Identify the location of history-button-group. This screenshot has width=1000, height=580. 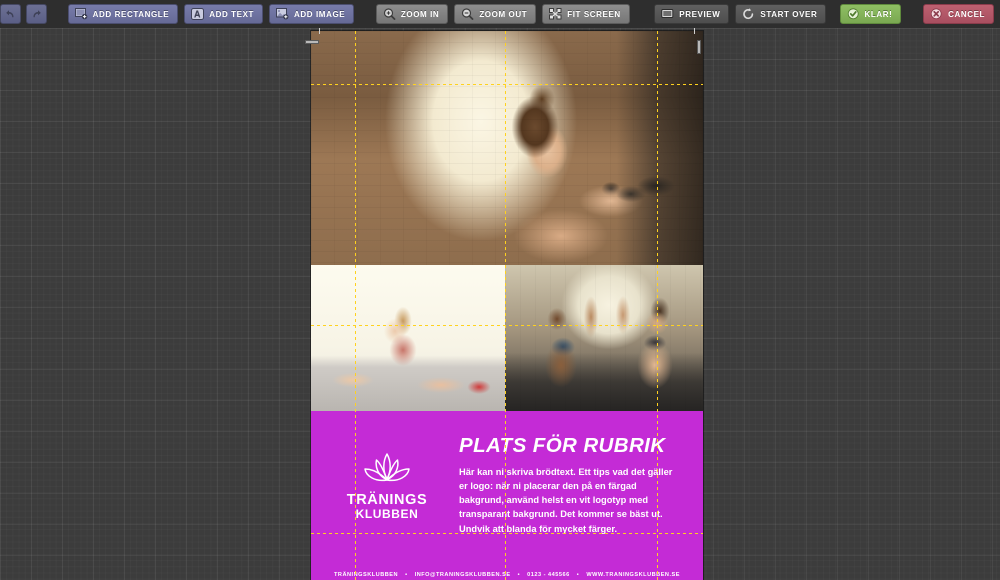
(26, 14).